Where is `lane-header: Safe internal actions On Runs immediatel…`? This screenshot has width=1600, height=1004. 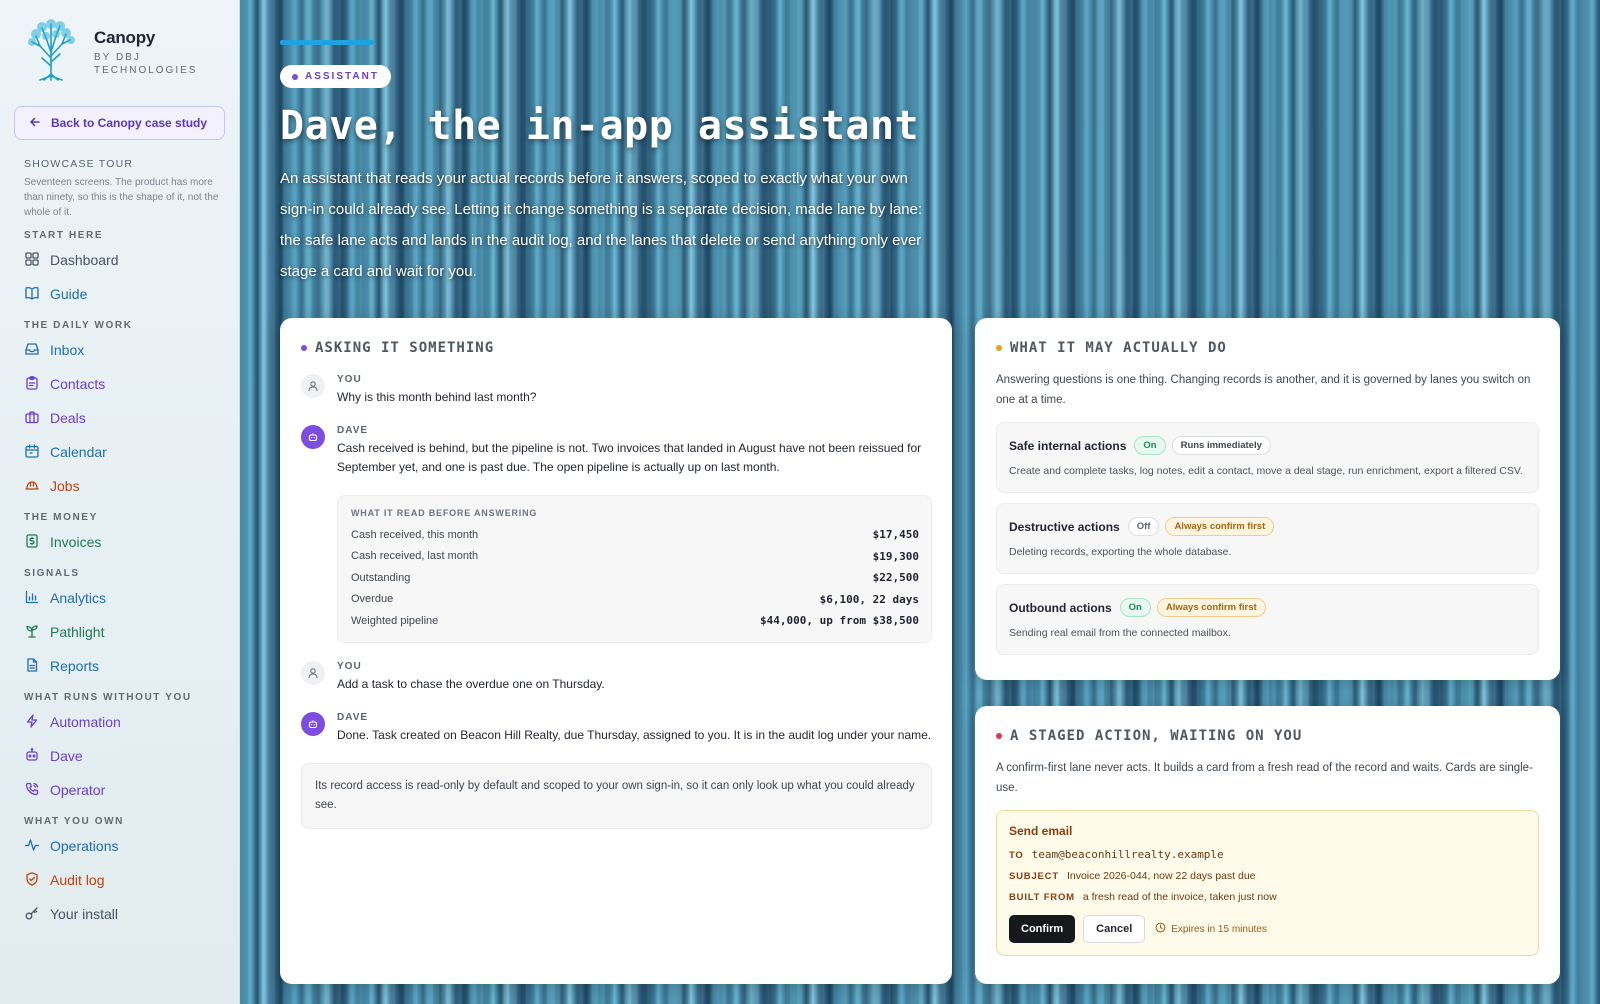 lane-header: Safe internal actions On Runs immediatel… is located at coordinates (1267, 445).